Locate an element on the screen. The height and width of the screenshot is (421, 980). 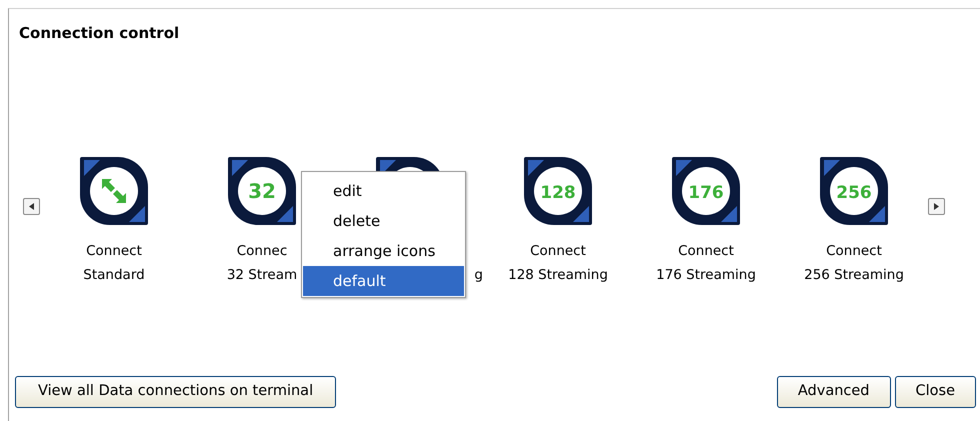
connection-label: 128 Streaming is located at coordinates (558, 275).